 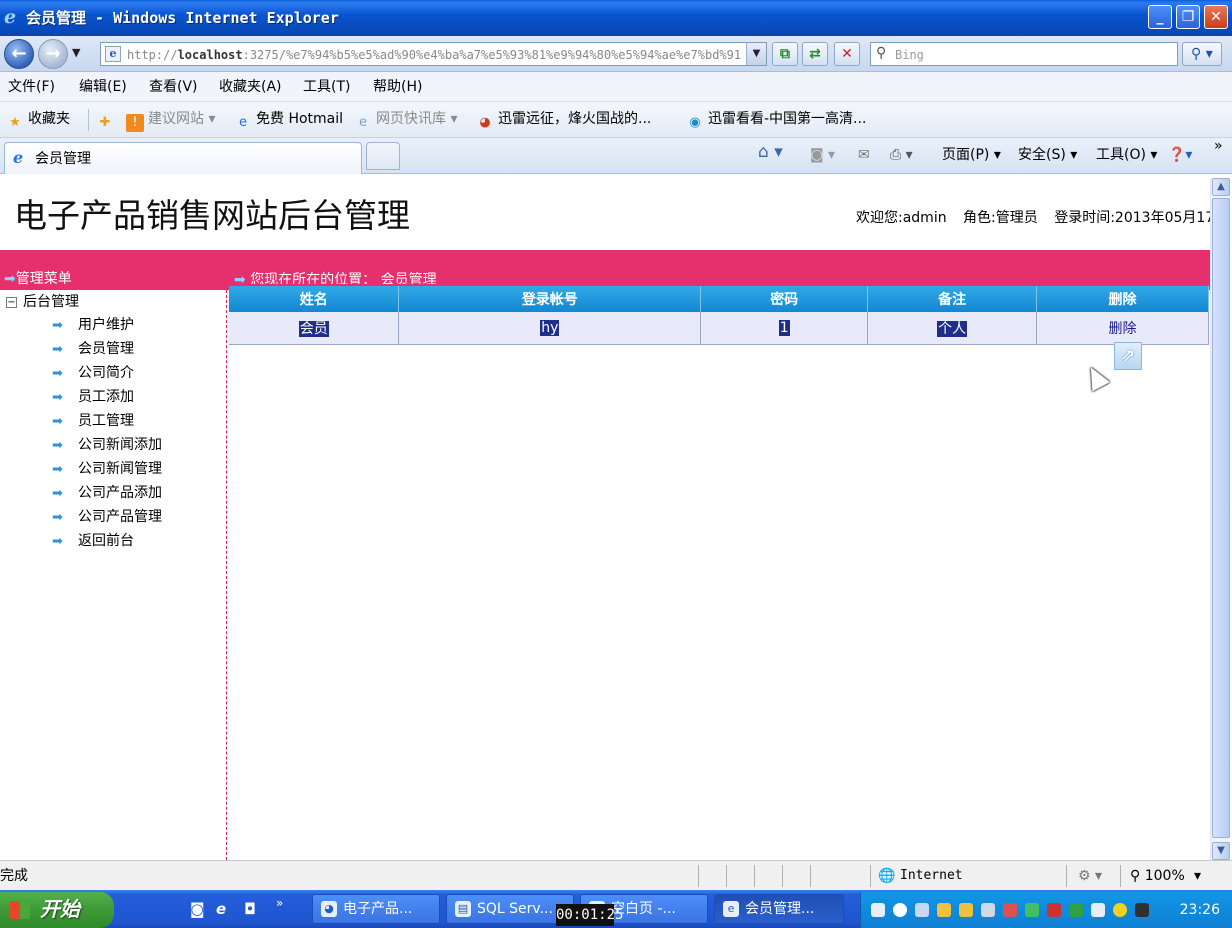 I want to click on home-icon: ⌂ ▾, so click(x=770, y=152).